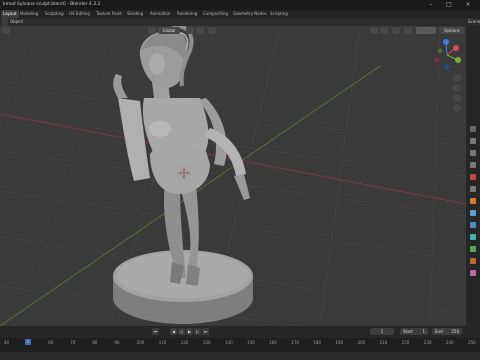  I want to click on ruler-tick: 190, so click(339, 342).